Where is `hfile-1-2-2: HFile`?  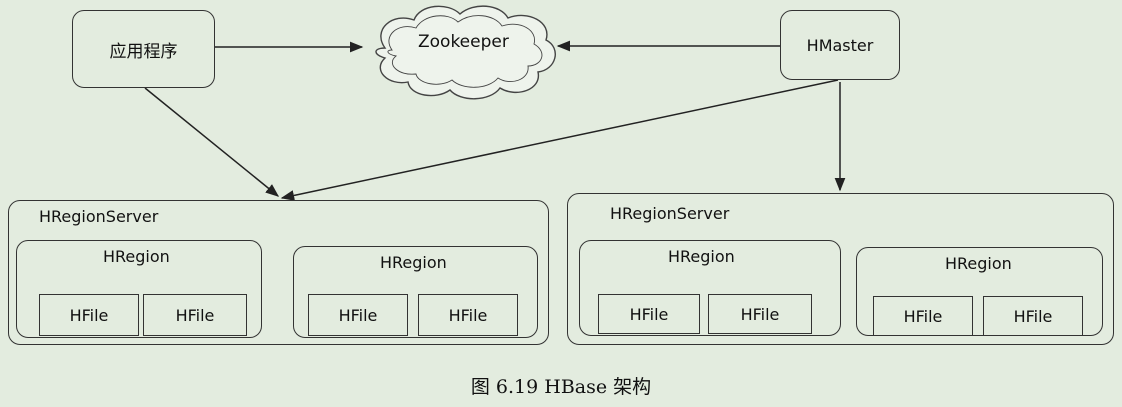 hfile-1-2-2: HFile is located at coordinates (468, 315).